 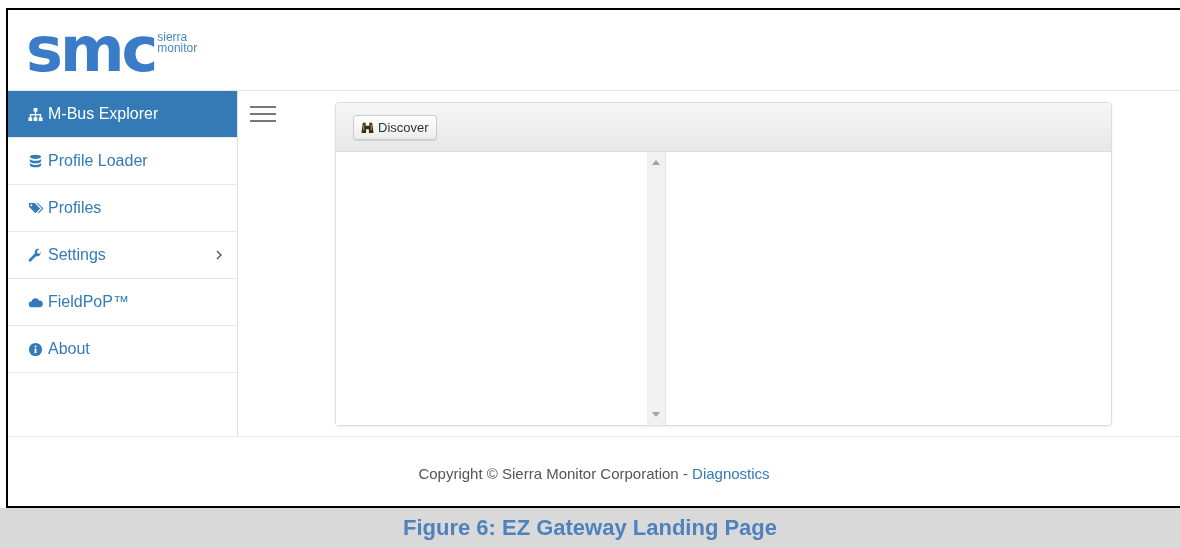 I want to click on tags-icon, so click(x=35, y=208).